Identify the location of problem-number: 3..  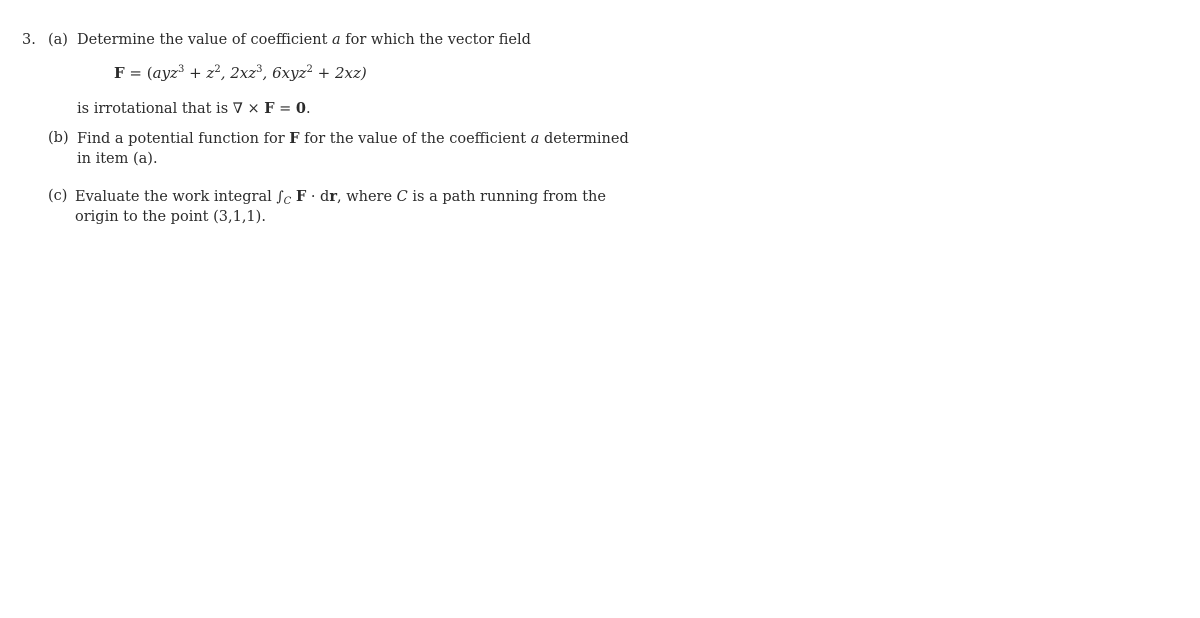
(29, 40).